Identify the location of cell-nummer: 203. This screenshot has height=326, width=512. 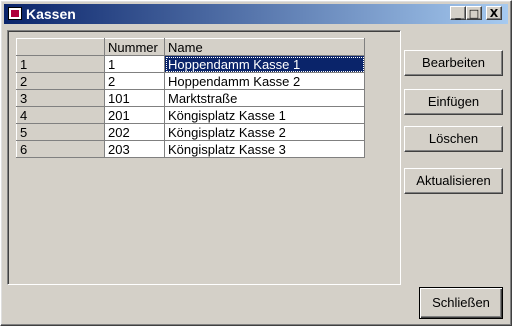
(134, 149).